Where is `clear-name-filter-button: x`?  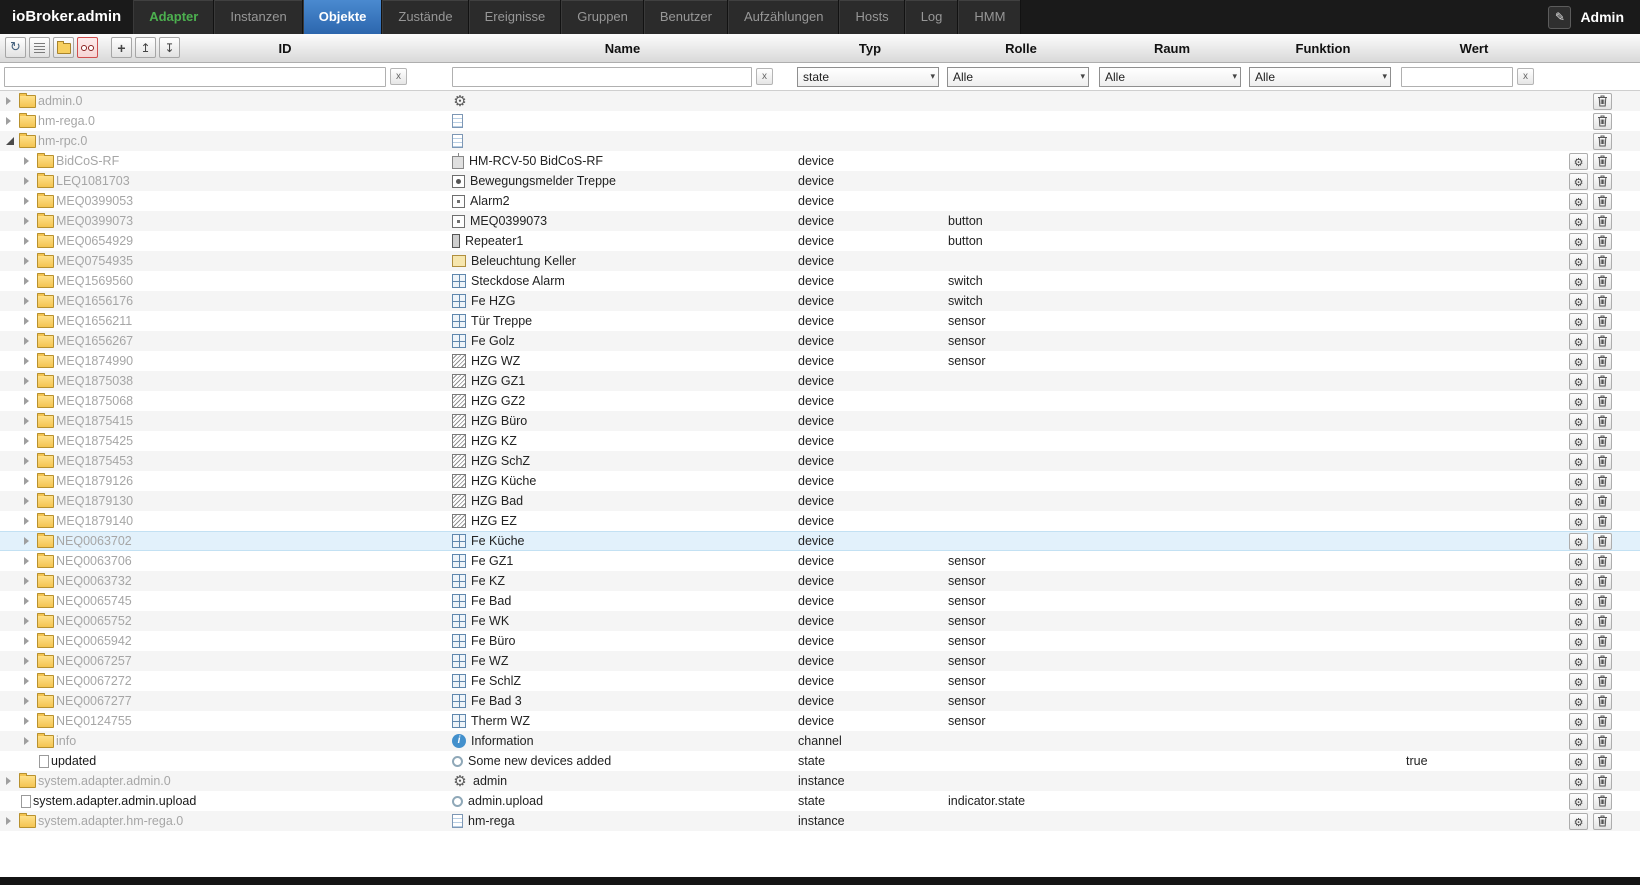 clear-name-filter-button: x is located at coordinates (764, 76).